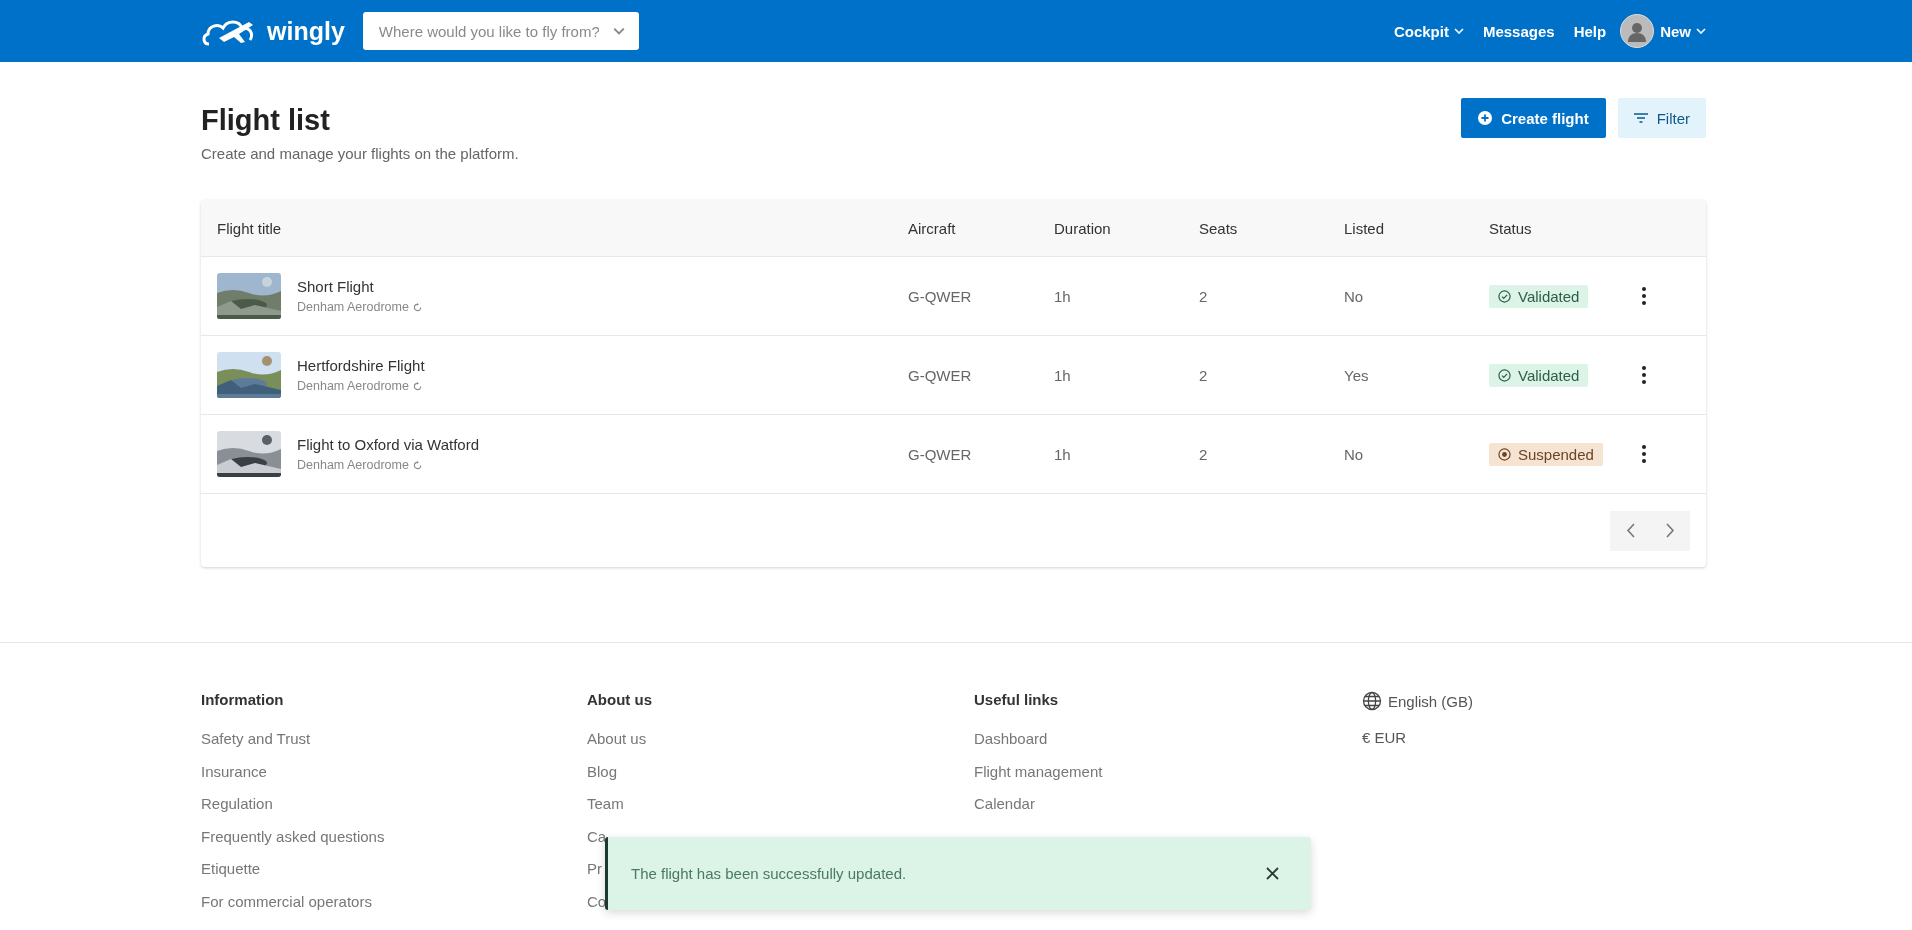 Image resolution: width=1912 pixels, height=930 pixels. What do you see at coordinates (1533, 118) in the screenshot?
I see `create-flight-button: Create flight` at bounding box center [1533, 118].